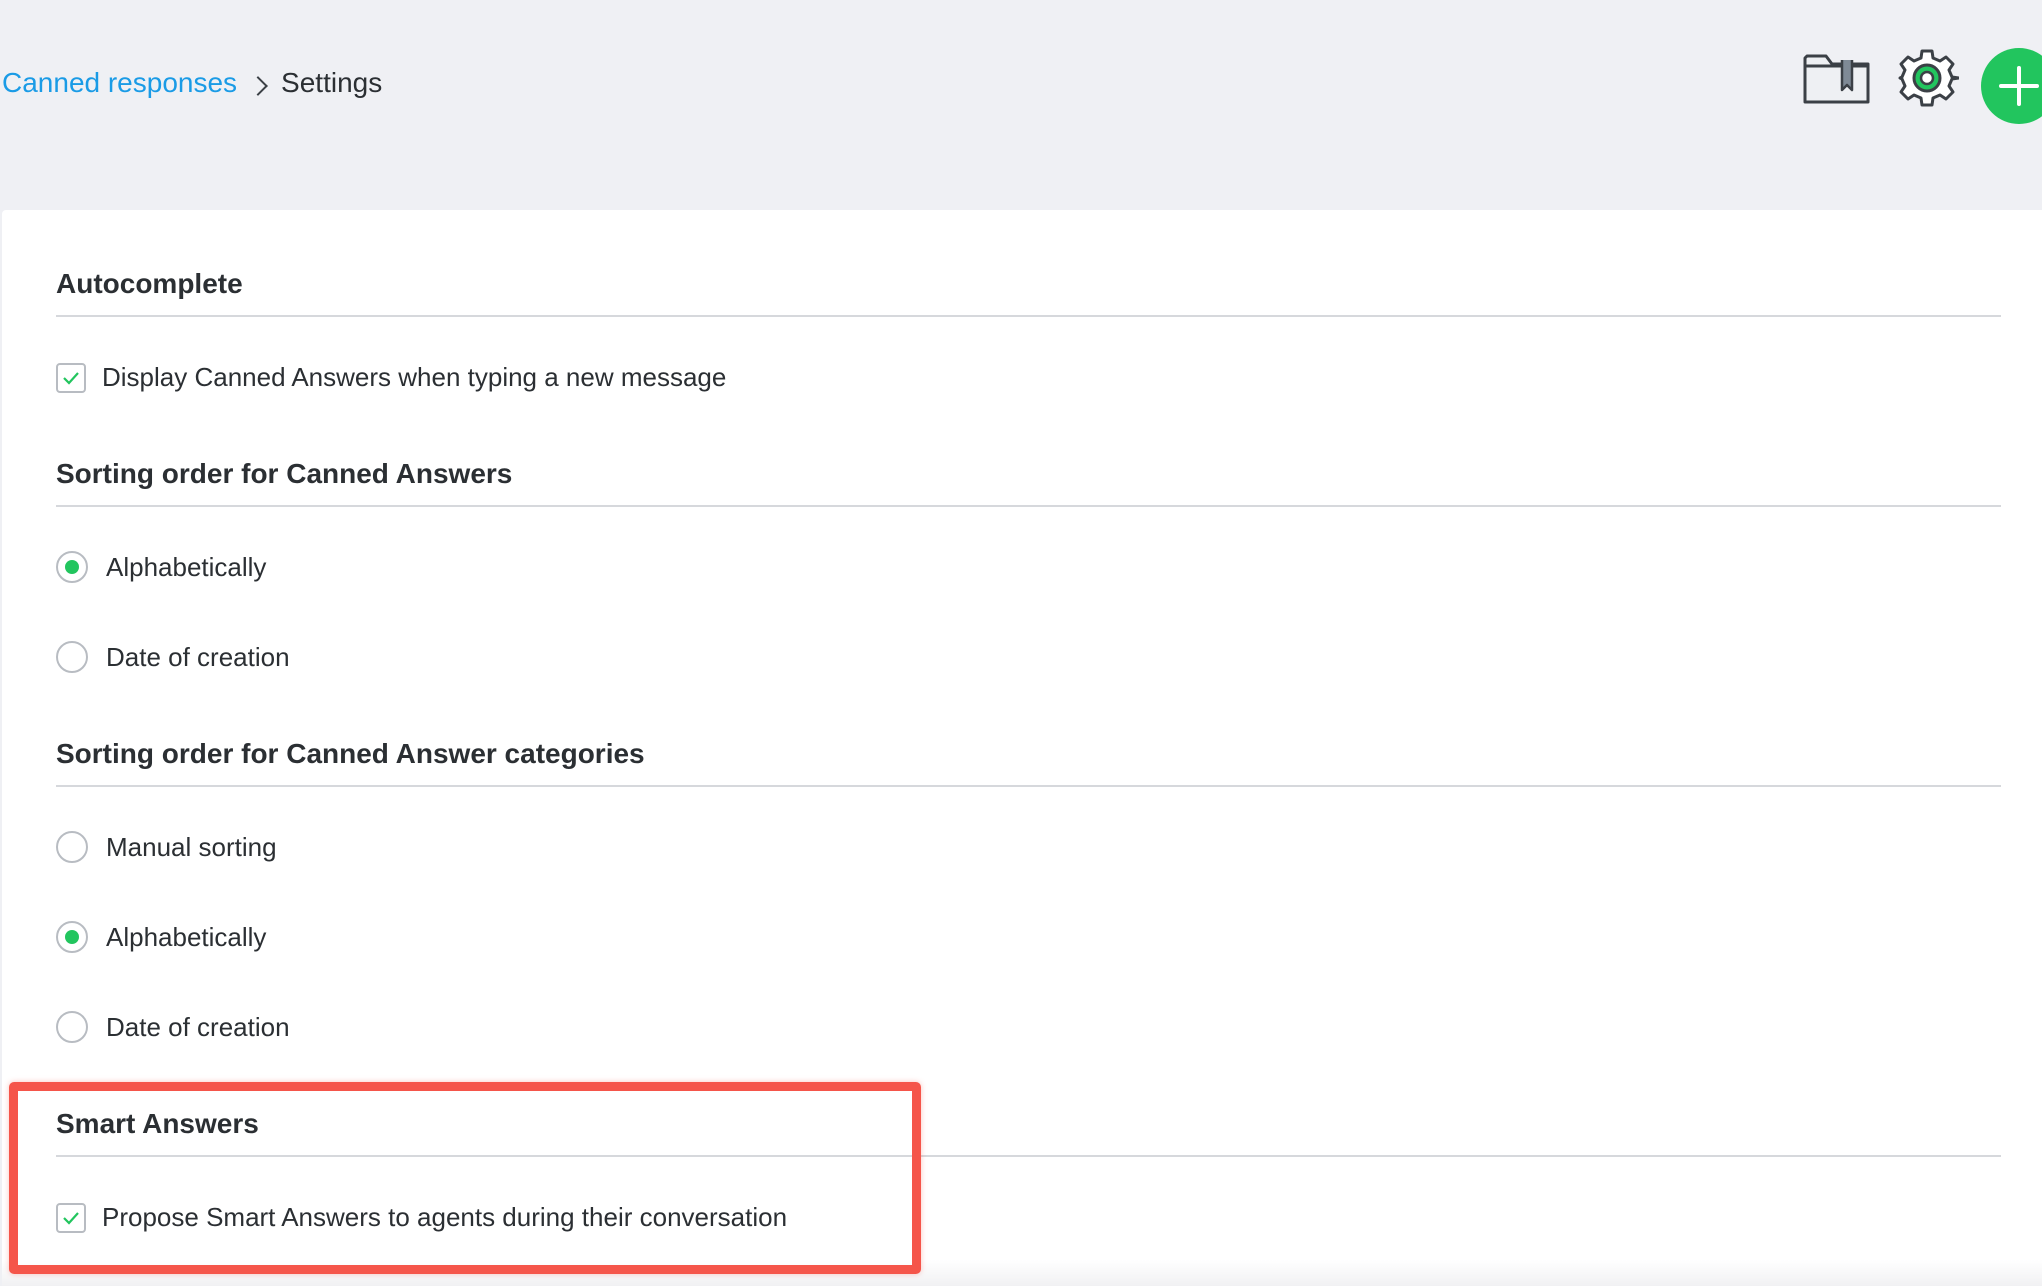 The image size is (2042, 1286). Describe the element at coordinates (332, 82) in the screenshot. I see `breadcrumb-current: Settings` at that location.